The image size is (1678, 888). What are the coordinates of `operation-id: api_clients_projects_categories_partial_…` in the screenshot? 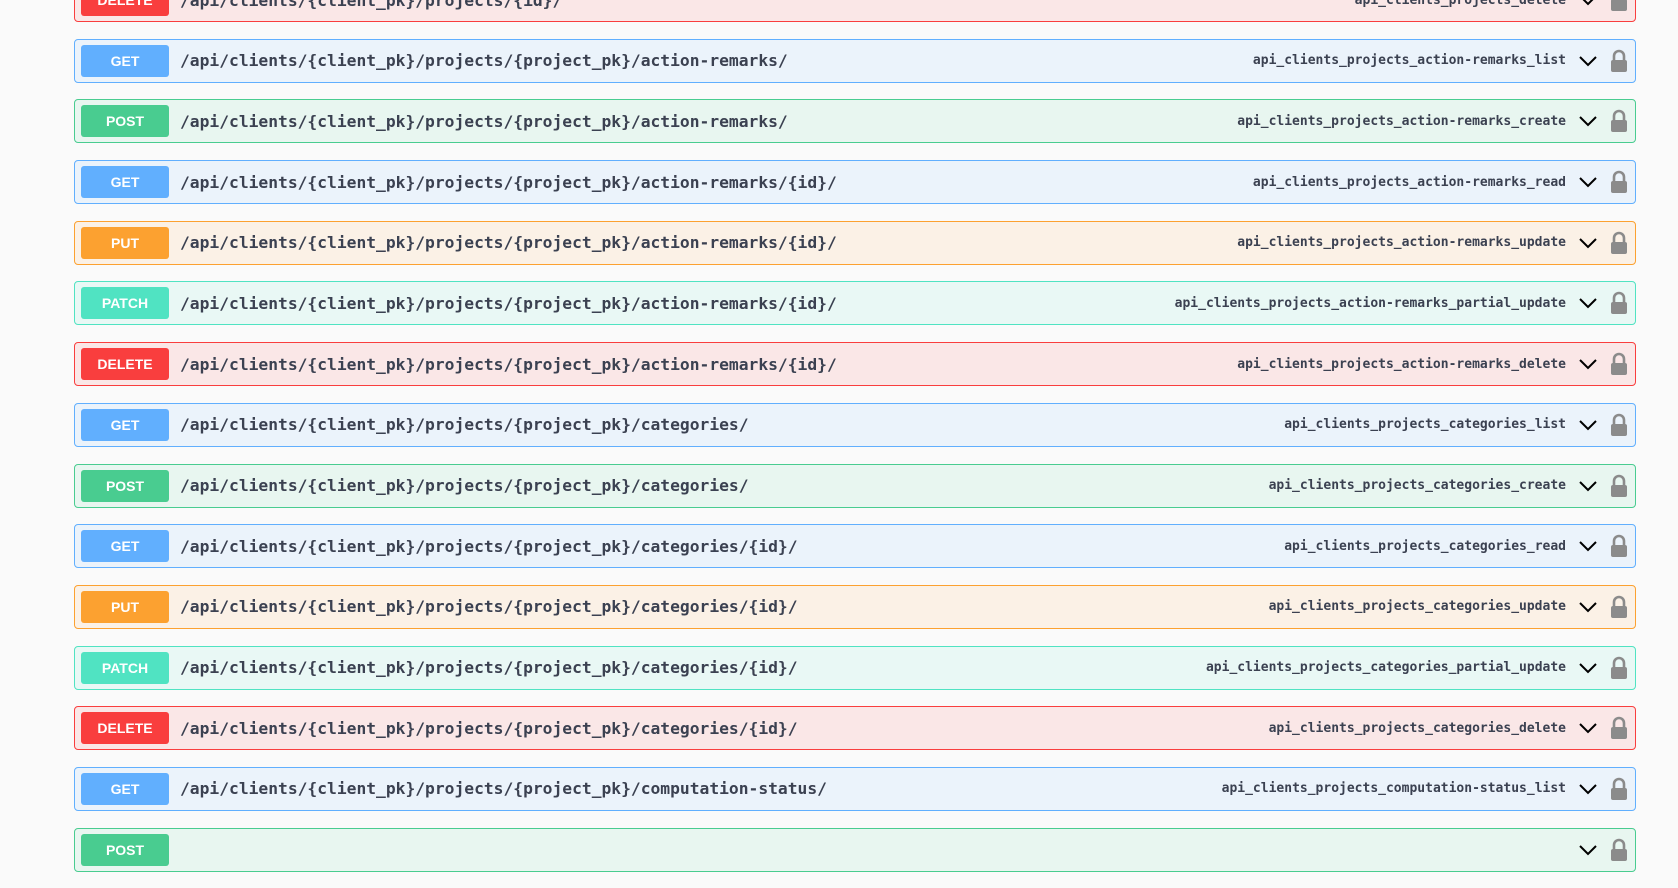 It's located at (1385, 668).